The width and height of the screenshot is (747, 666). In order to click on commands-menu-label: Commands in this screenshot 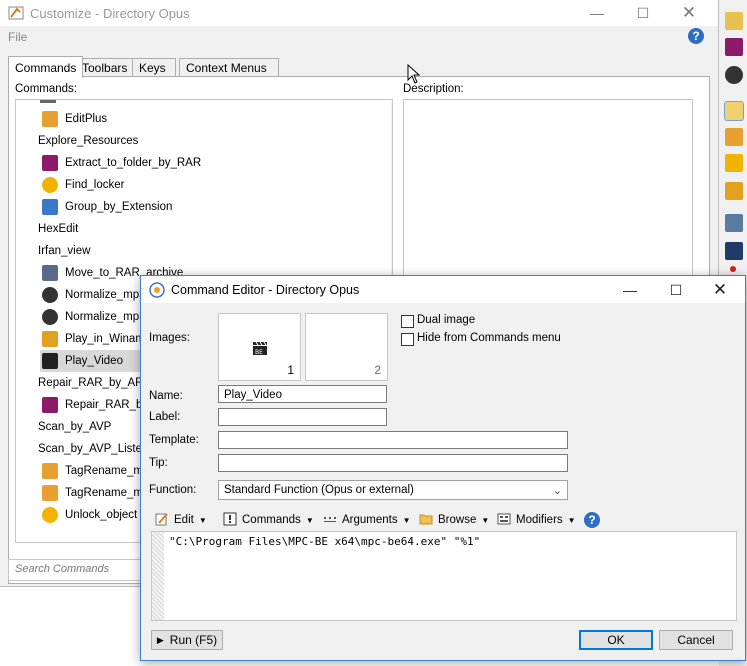, I will do `click(271, 520)`.